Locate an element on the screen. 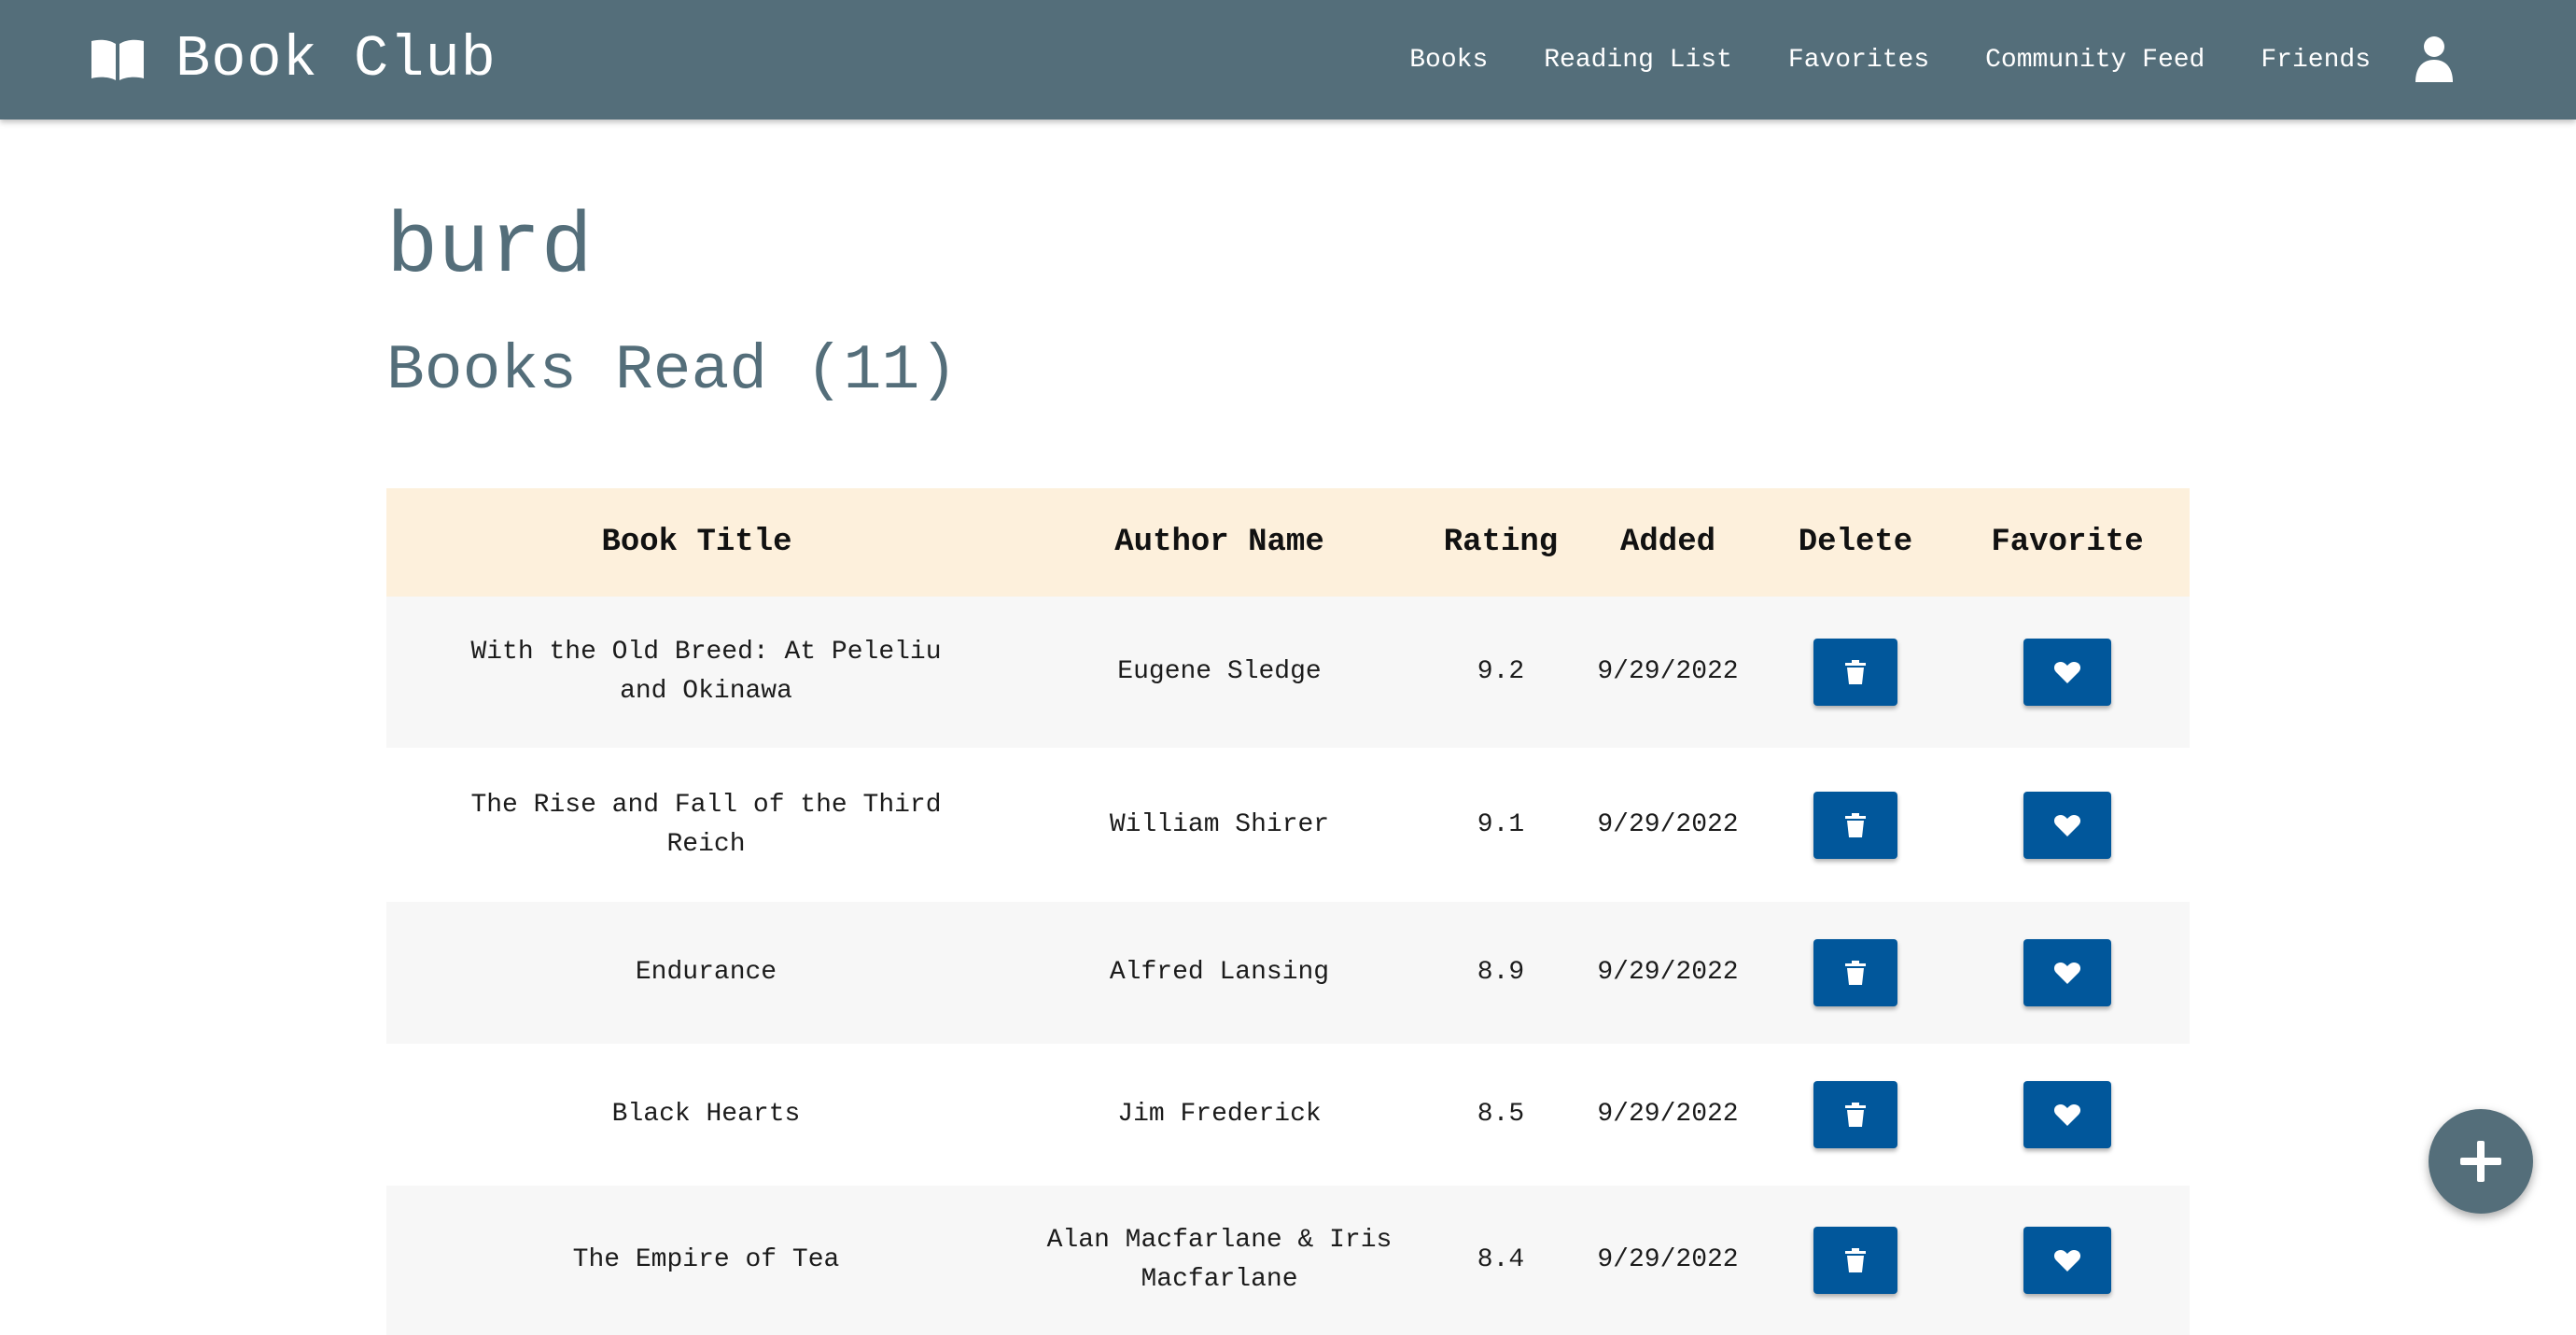 This screenshot has width=2576, height=1335. books-read-heading: Books Read (11) is located at coordinates (672, 371).